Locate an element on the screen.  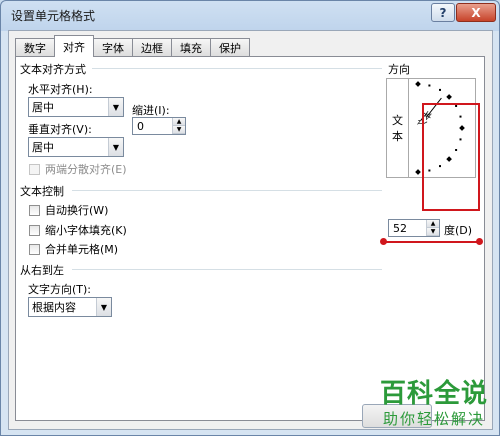
close-icon: X is located at coordinates (476, 12).